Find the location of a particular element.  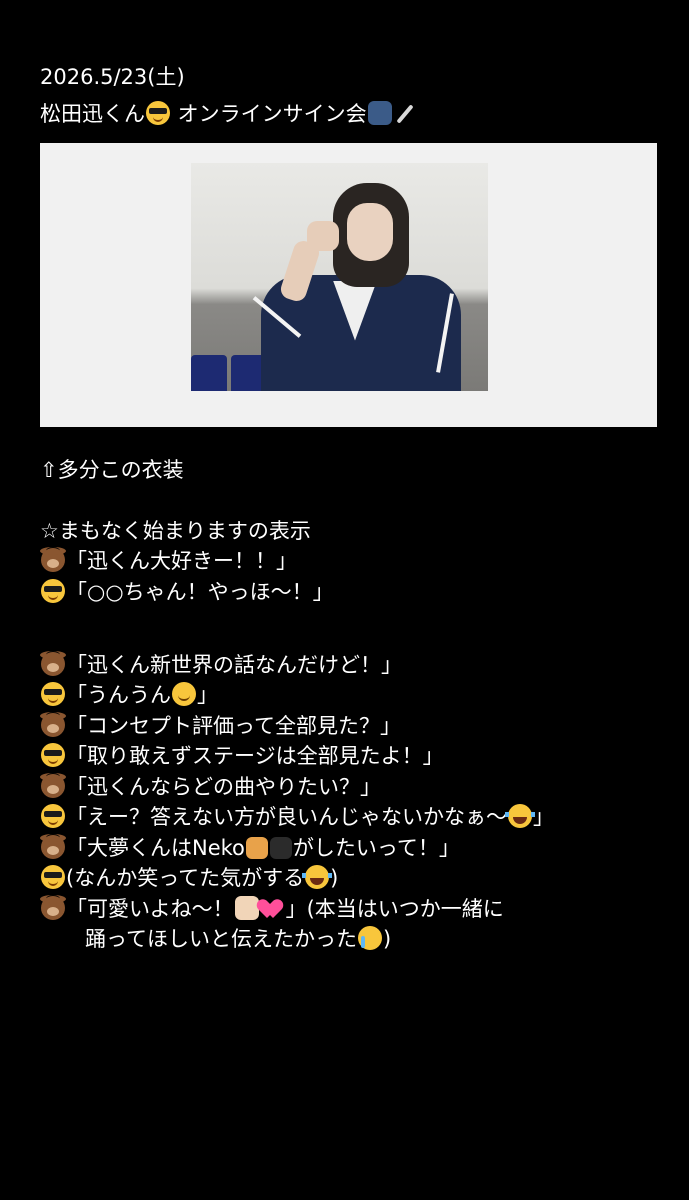

dialogue-line: 「うんうん 」 is located at coordinates (350, 695).